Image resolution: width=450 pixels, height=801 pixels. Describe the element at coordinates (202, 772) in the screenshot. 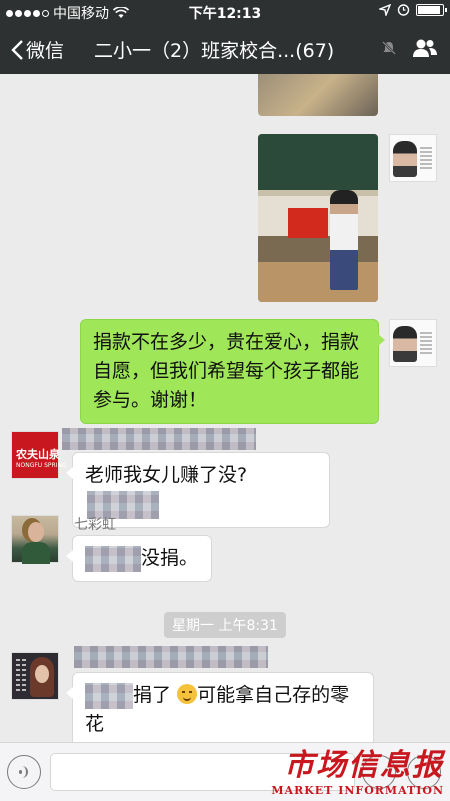

I see `message-input` at that location.